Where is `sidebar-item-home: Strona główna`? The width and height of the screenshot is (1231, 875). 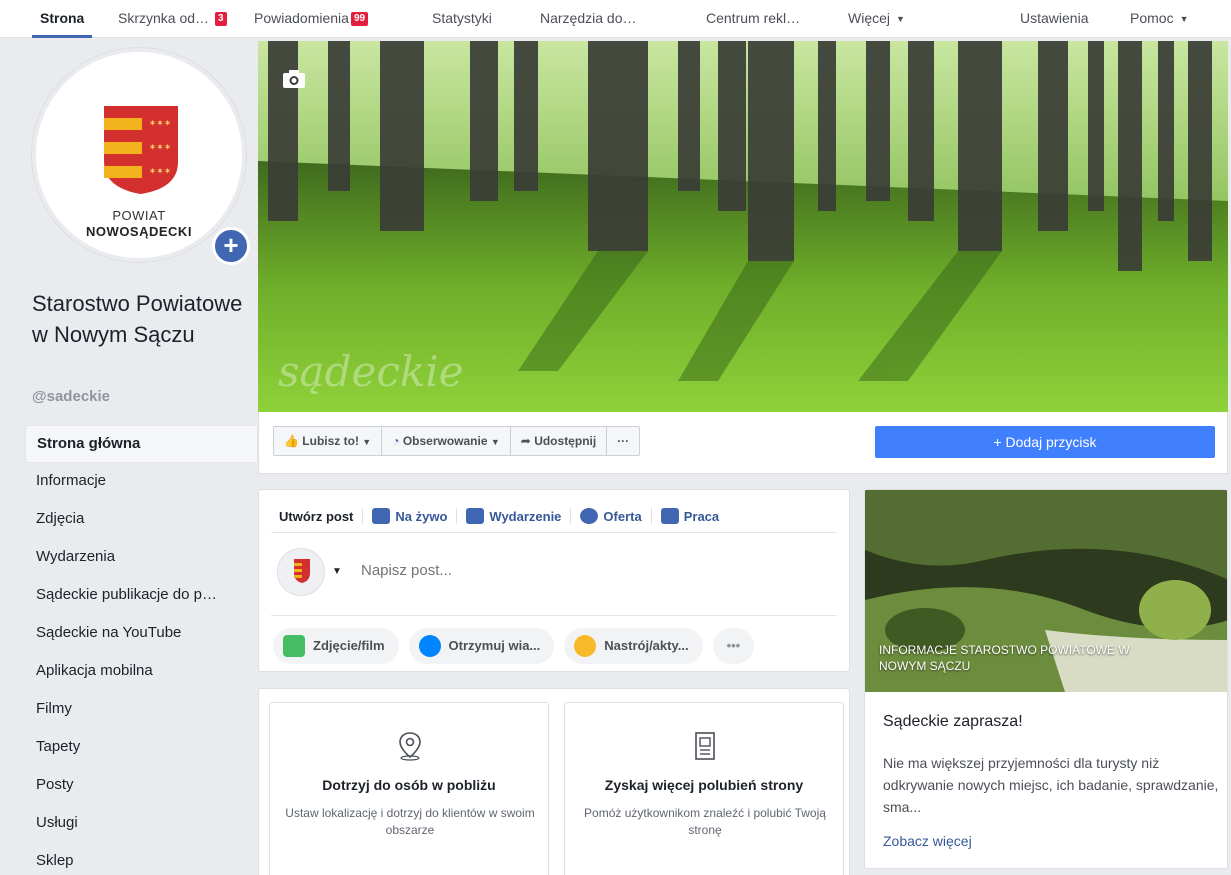
sidebar-item-home: Strona główna is located at coordinates (141, 444).